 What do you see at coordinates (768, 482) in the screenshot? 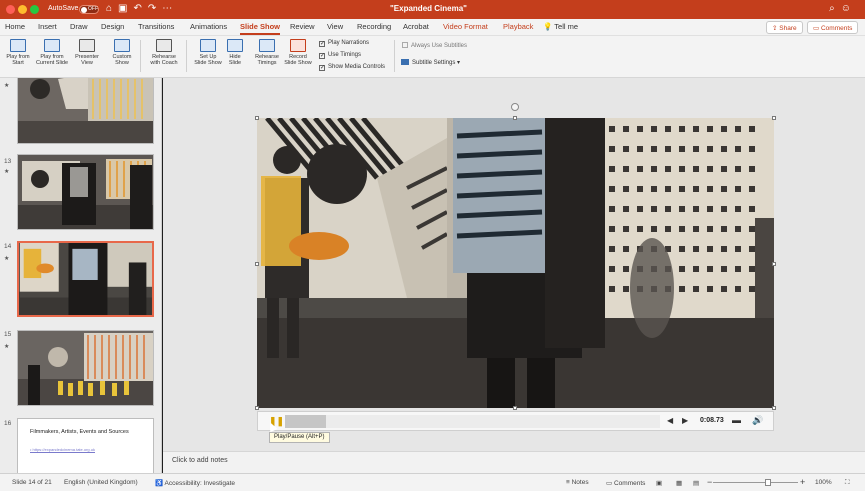
I see `zoom-slider-thumb` at bounding box center [768, 482].